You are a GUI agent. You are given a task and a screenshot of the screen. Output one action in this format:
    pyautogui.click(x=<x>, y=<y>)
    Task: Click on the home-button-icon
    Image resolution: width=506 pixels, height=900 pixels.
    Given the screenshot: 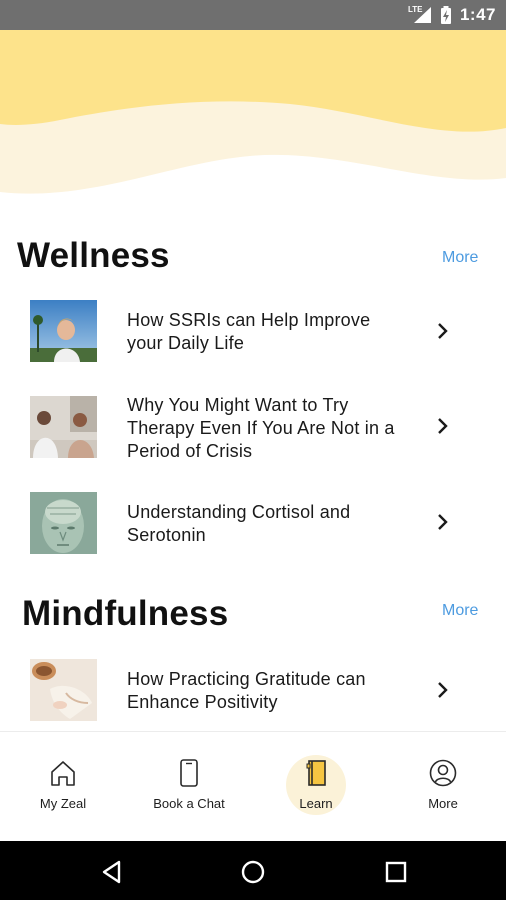 What is the action you would take?
    pyautogui.click(x=253, y=872)
    